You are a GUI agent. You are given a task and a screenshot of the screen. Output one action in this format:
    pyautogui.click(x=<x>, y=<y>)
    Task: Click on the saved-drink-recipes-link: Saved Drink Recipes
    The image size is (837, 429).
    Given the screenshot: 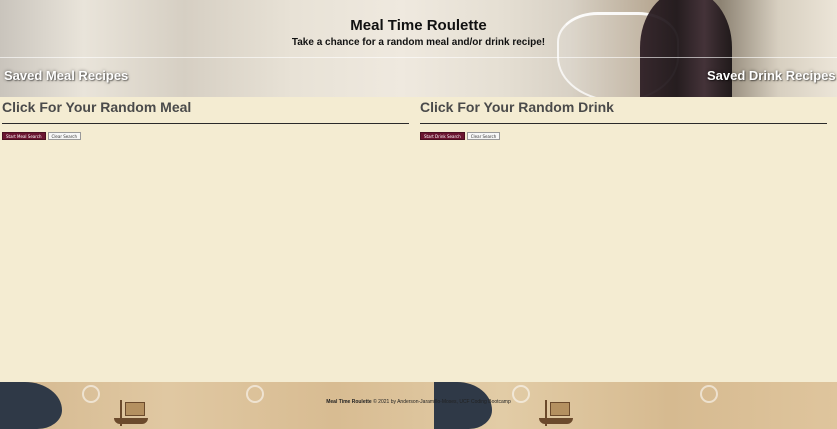 What is the action you would take?
    pyautogui.click(x=771, y=75)
    